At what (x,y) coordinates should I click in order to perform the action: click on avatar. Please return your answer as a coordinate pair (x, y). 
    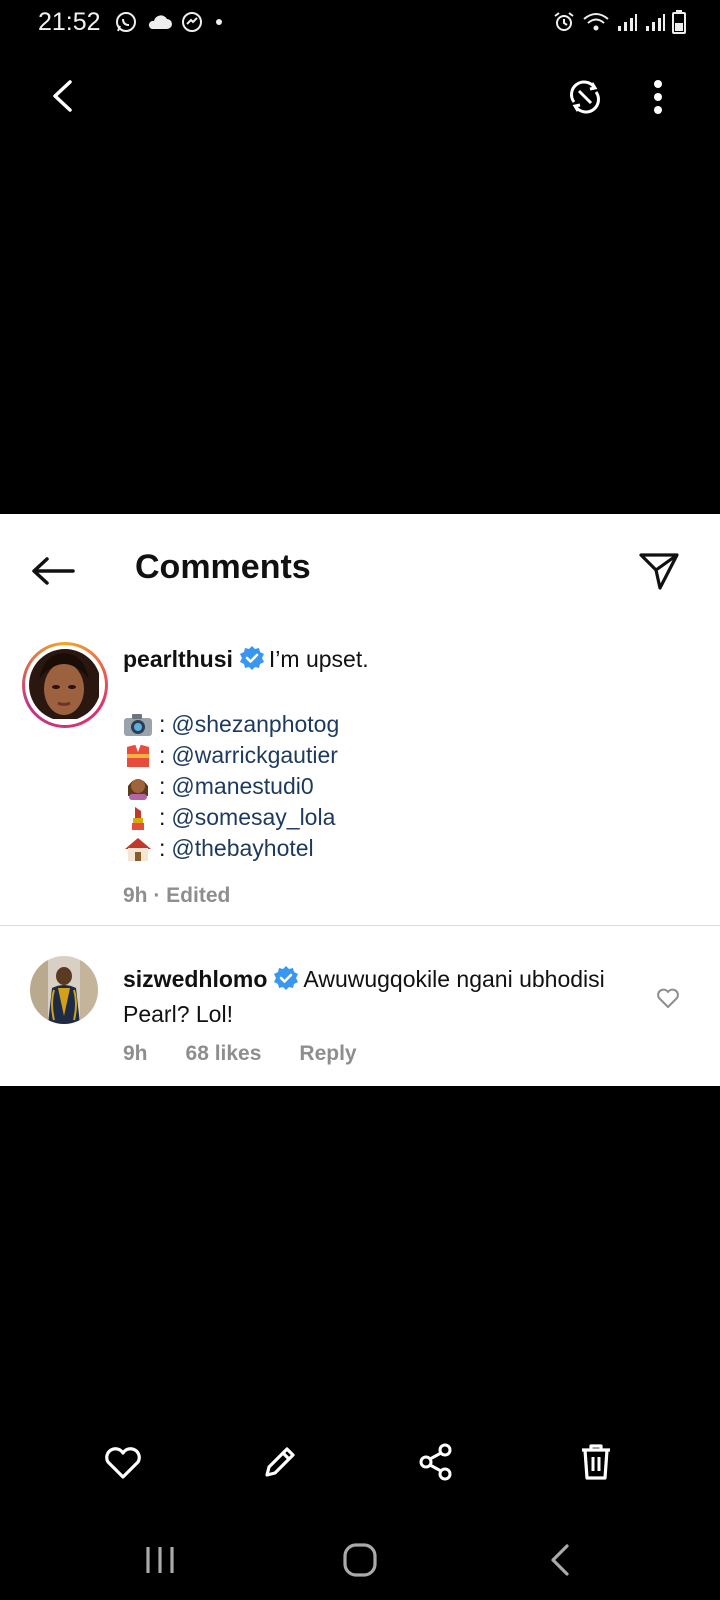
    Looking at the image, I should click on (65, 685).